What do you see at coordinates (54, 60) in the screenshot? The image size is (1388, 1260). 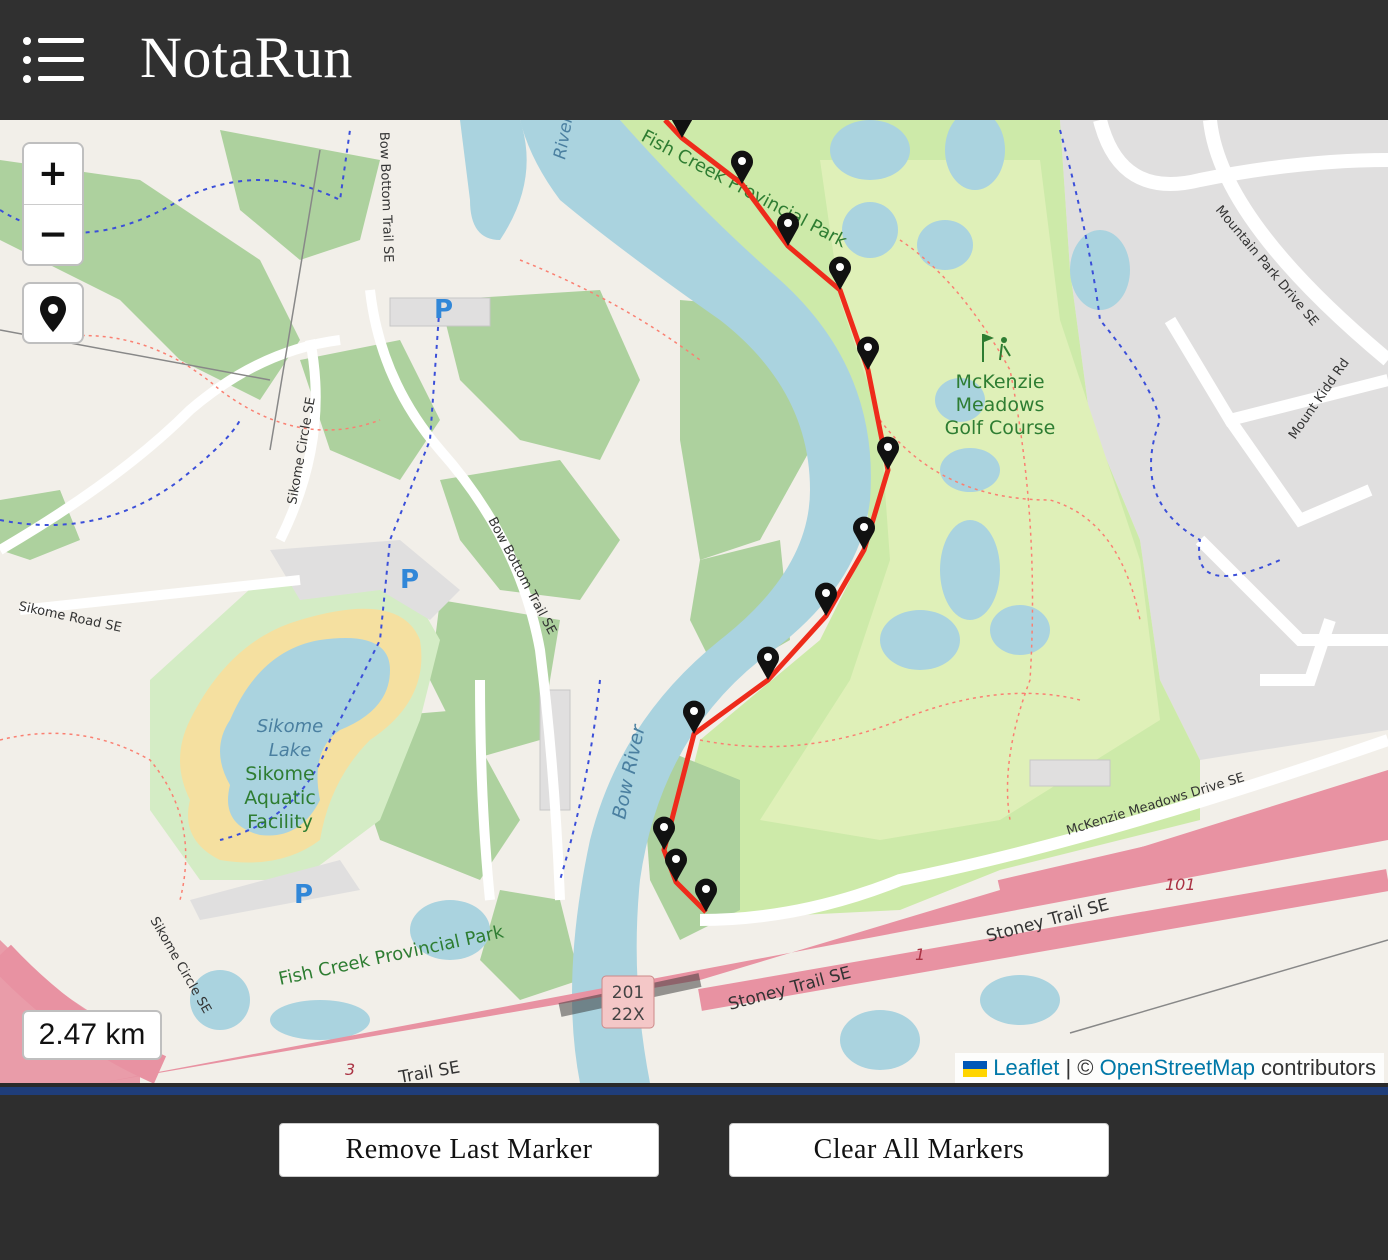 I see `hamburger-list-icon` at bounding box center [54, 60].